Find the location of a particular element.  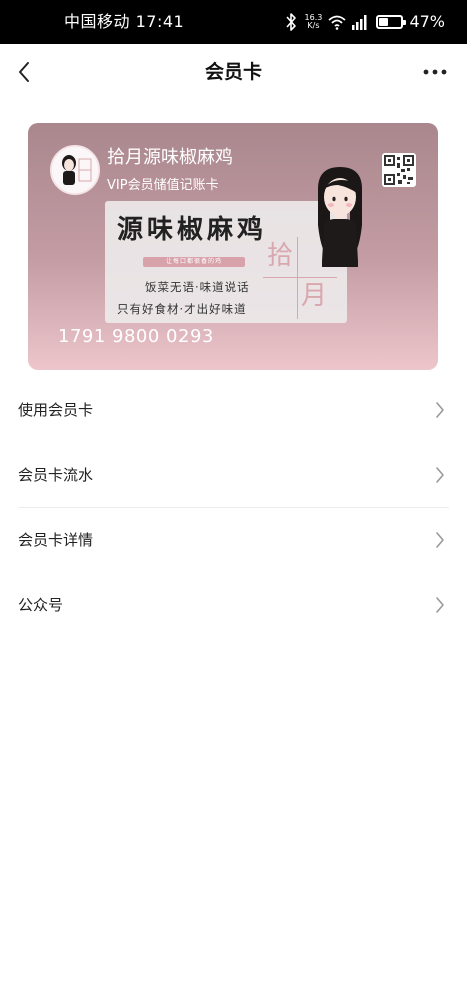

qr-code-icon is located at coordinates (399, 170).